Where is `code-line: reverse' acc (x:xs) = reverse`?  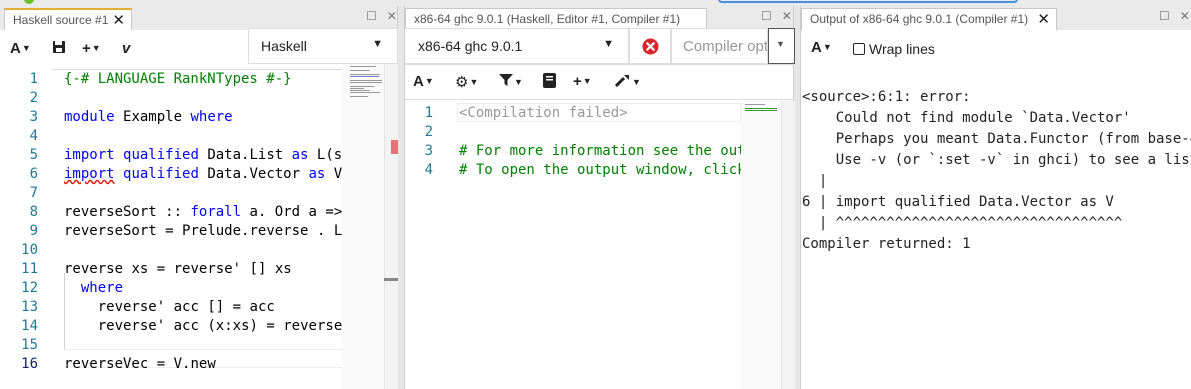
code-line: reverse' acc (x:xs) = reverse is located at coordinates (219, 326).